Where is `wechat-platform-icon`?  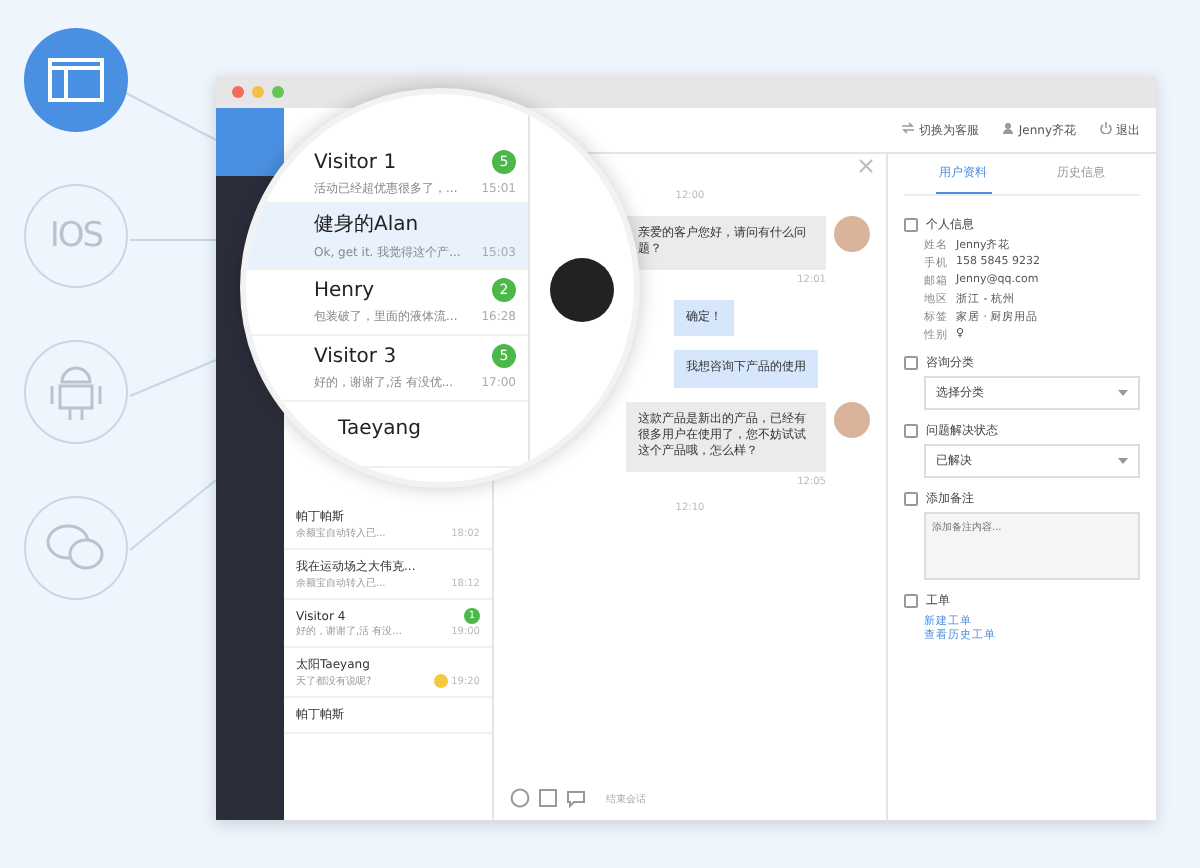
wechat-platform-icon is located at coordinates (76, 548).